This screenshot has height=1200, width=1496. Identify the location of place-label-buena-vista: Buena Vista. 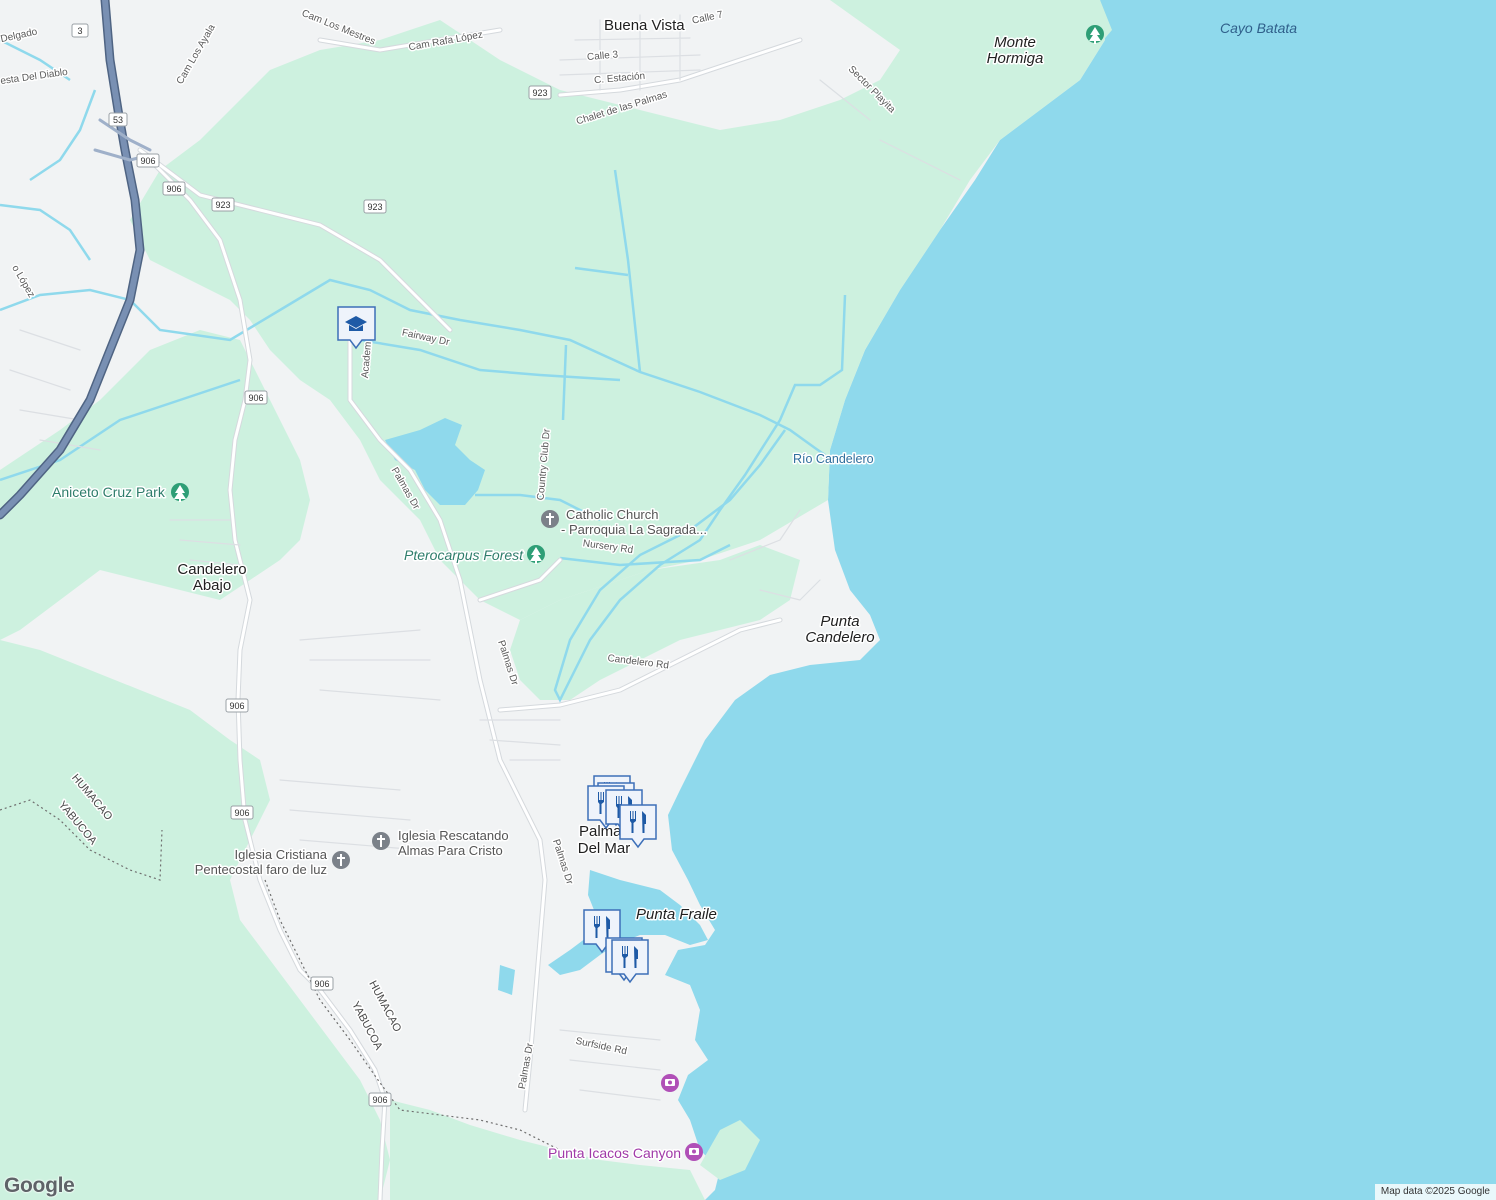
(644, 25).